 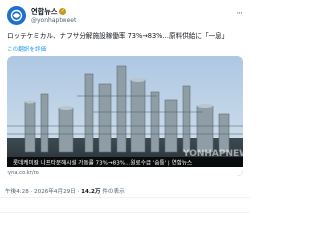 What do you see at coordinates (125, 205) in the screenshot?
I see `action-bar` at bounding box center [125, 205].